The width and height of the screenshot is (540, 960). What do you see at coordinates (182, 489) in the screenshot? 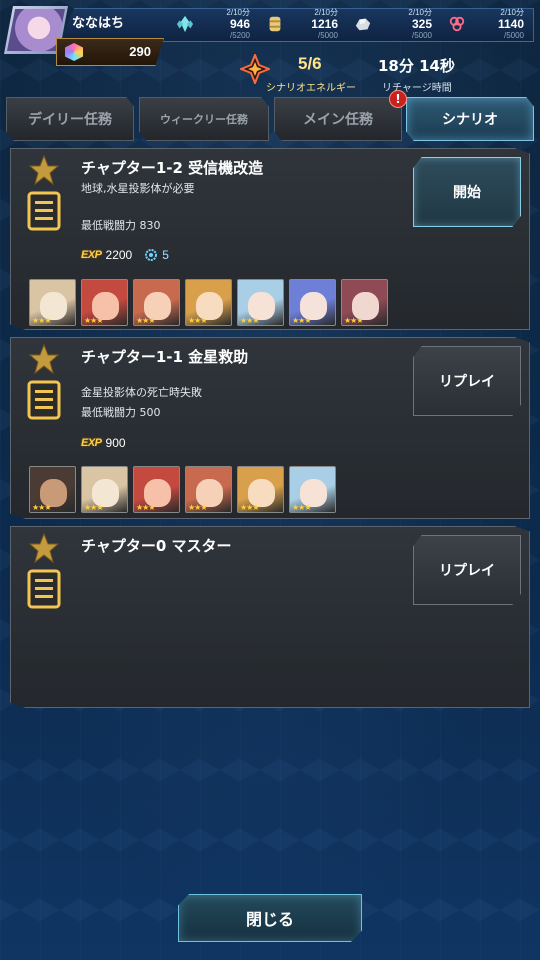
I see `character-list: ★★★ ★★★ ★★★ ★★★ ★★★ ★★★` at bounding box center [182, 489].